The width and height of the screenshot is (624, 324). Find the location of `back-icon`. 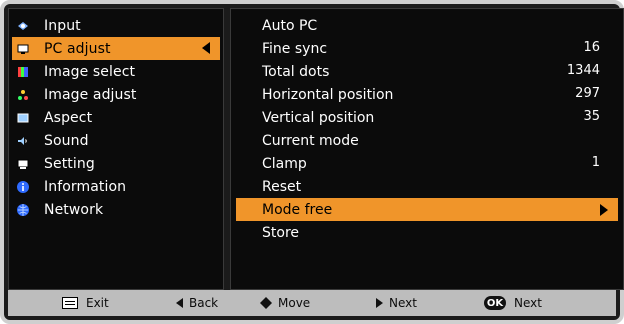

back-icon is located at coordinates (179, 303).